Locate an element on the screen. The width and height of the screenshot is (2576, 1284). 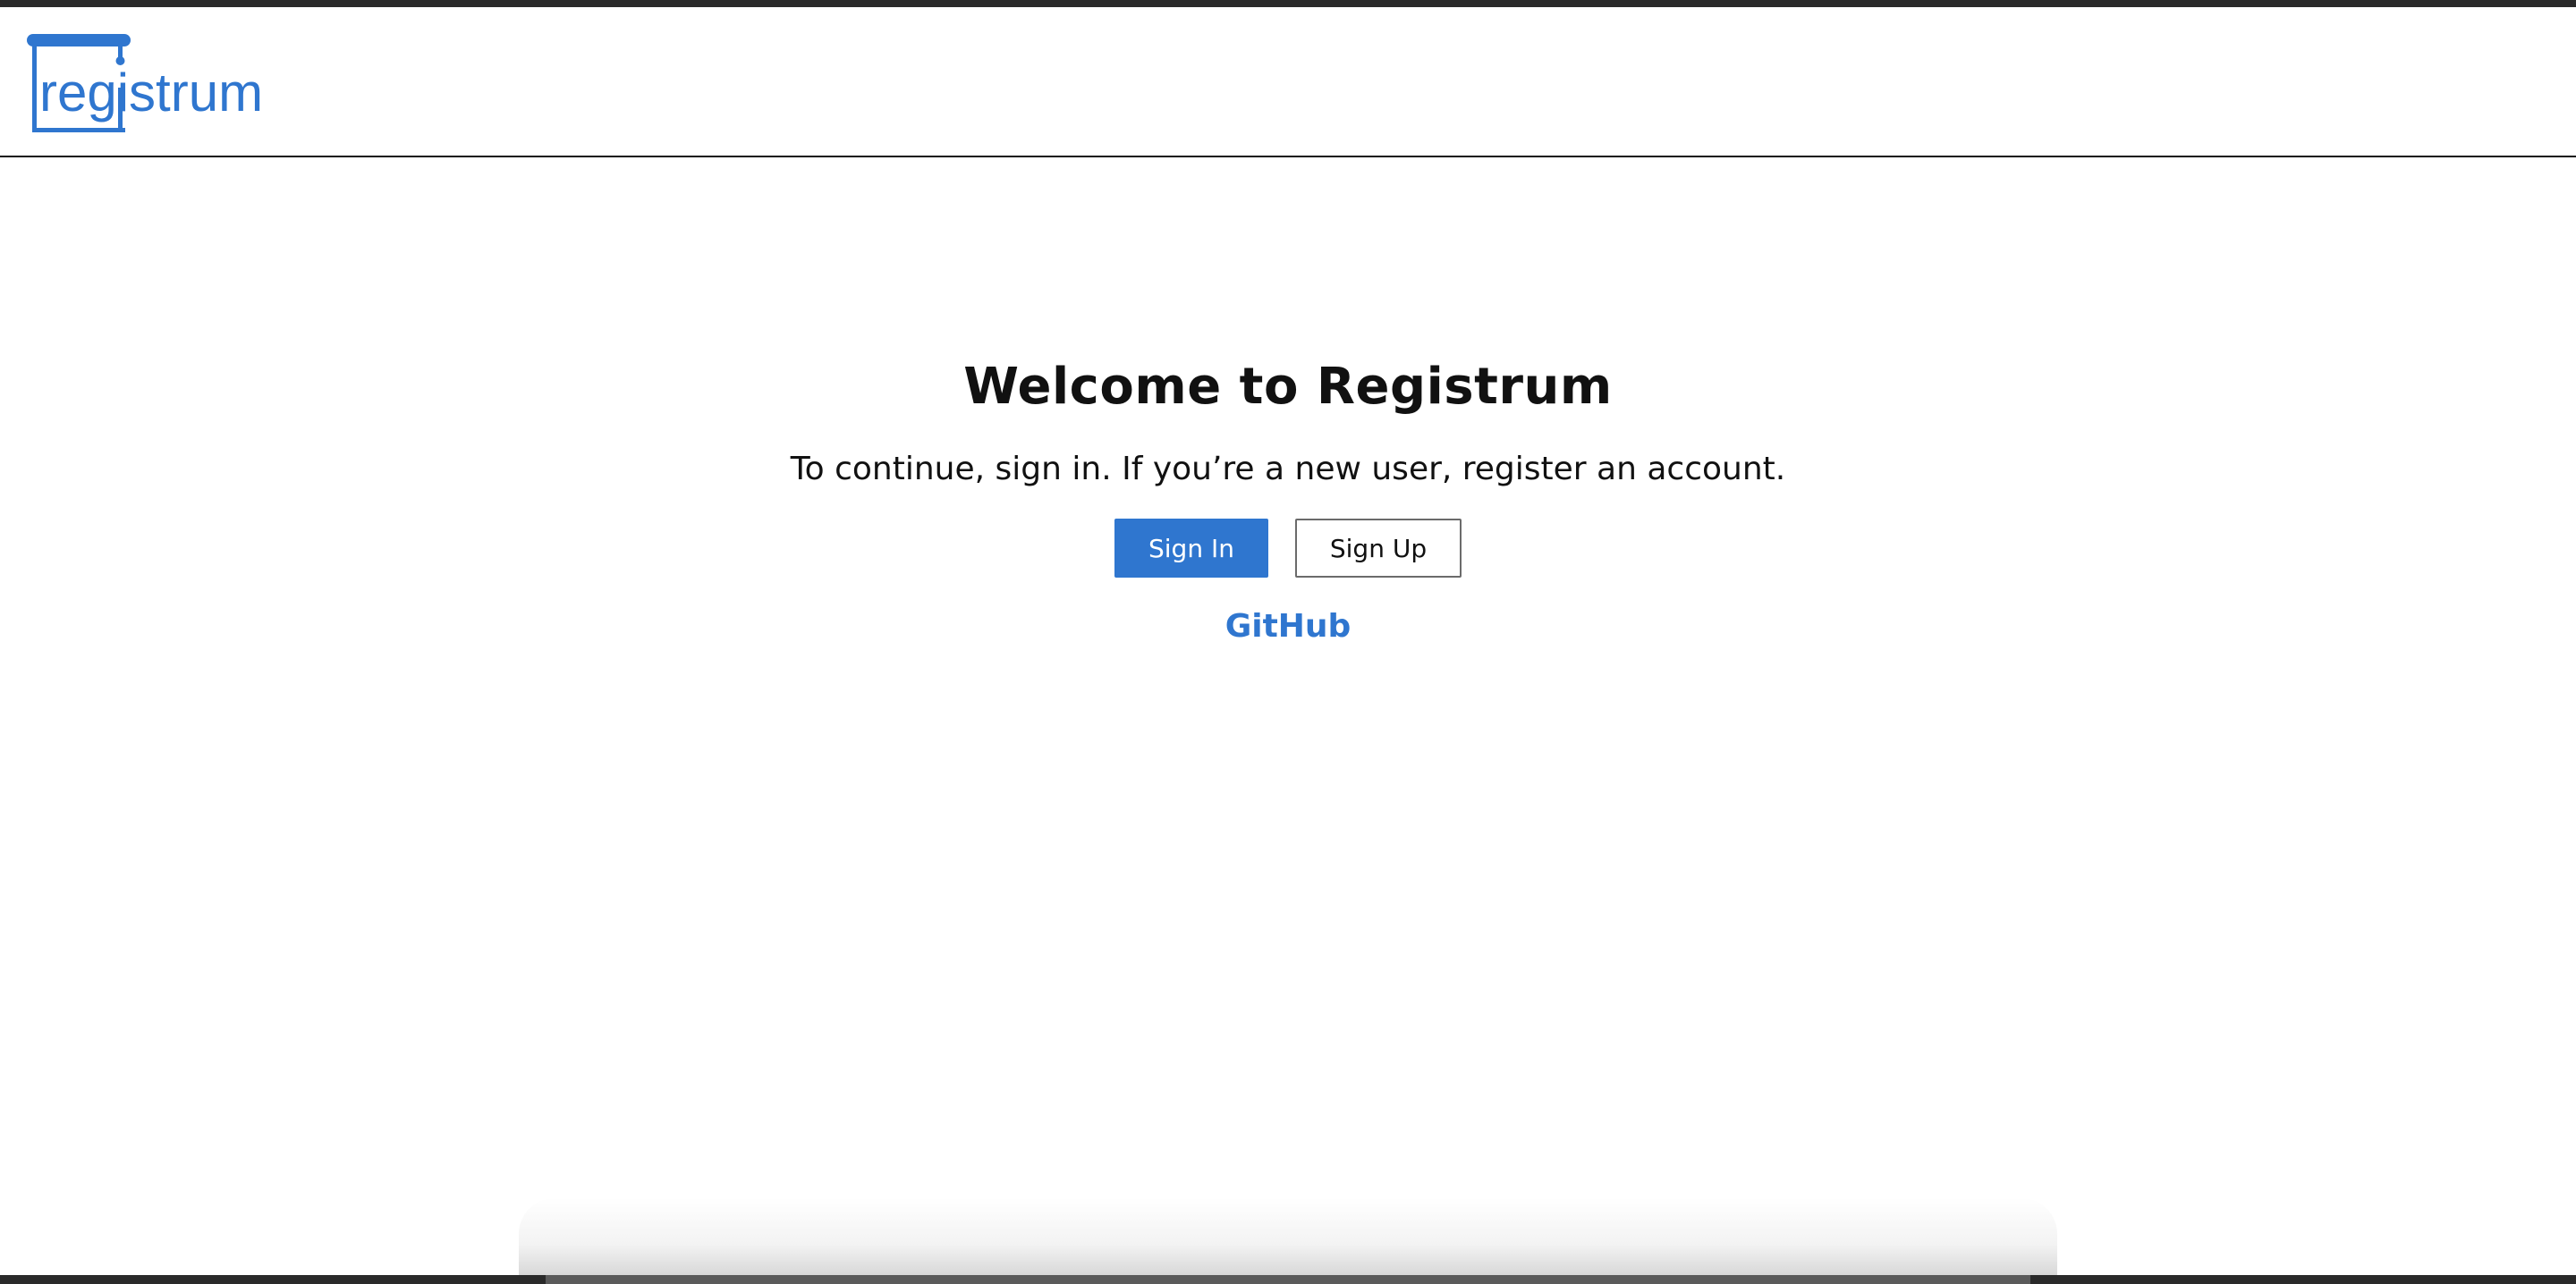
github-link-label: GitHub is located at coordinates (1288, 627).